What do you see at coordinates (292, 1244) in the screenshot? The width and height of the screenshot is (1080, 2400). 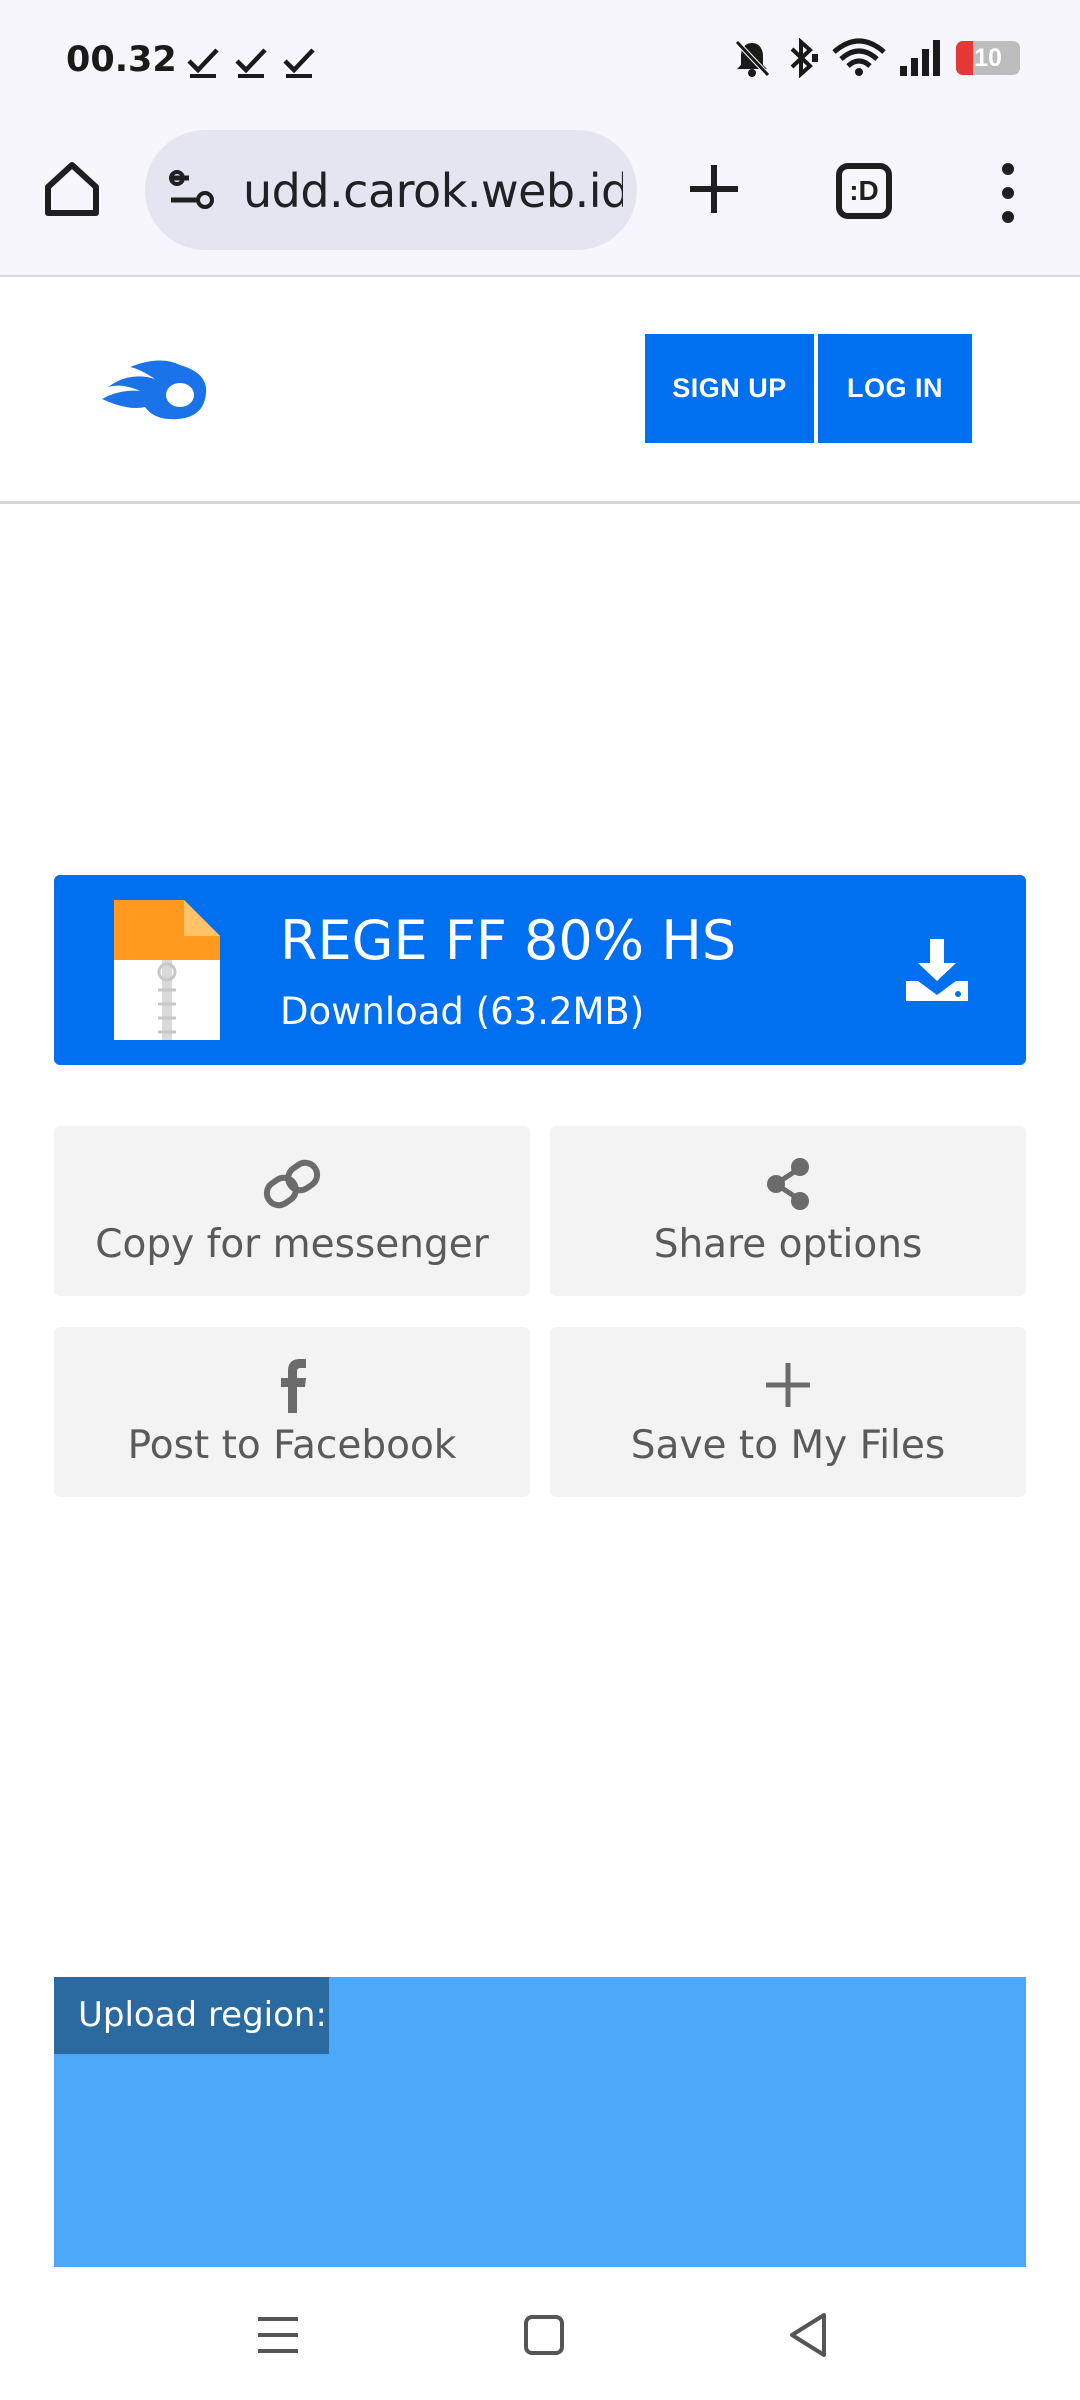 I see `copy-for-messenger-label: Copy for messenger` at bounding box center [292, 1244].